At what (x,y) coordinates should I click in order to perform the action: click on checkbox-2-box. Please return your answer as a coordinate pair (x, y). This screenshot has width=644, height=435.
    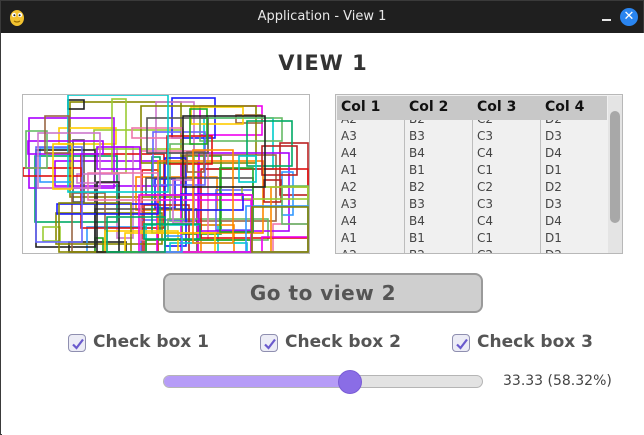
    Looking at the image, I should click on (269, 343).